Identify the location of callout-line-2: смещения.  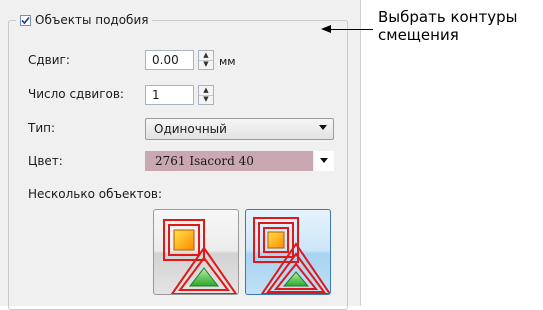
(418, 35).